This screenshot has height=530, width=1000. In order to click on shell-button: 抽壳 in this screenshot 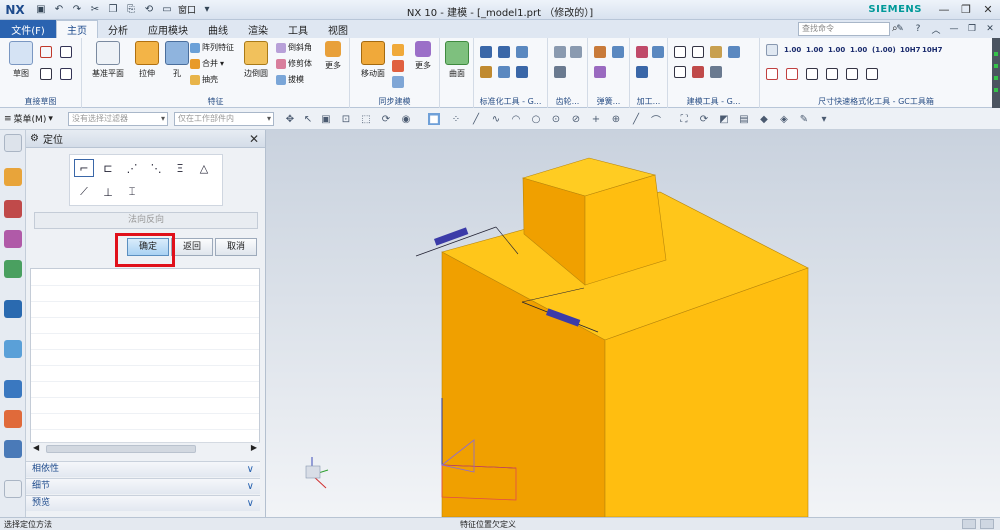, I will do `click(204, 79)`.